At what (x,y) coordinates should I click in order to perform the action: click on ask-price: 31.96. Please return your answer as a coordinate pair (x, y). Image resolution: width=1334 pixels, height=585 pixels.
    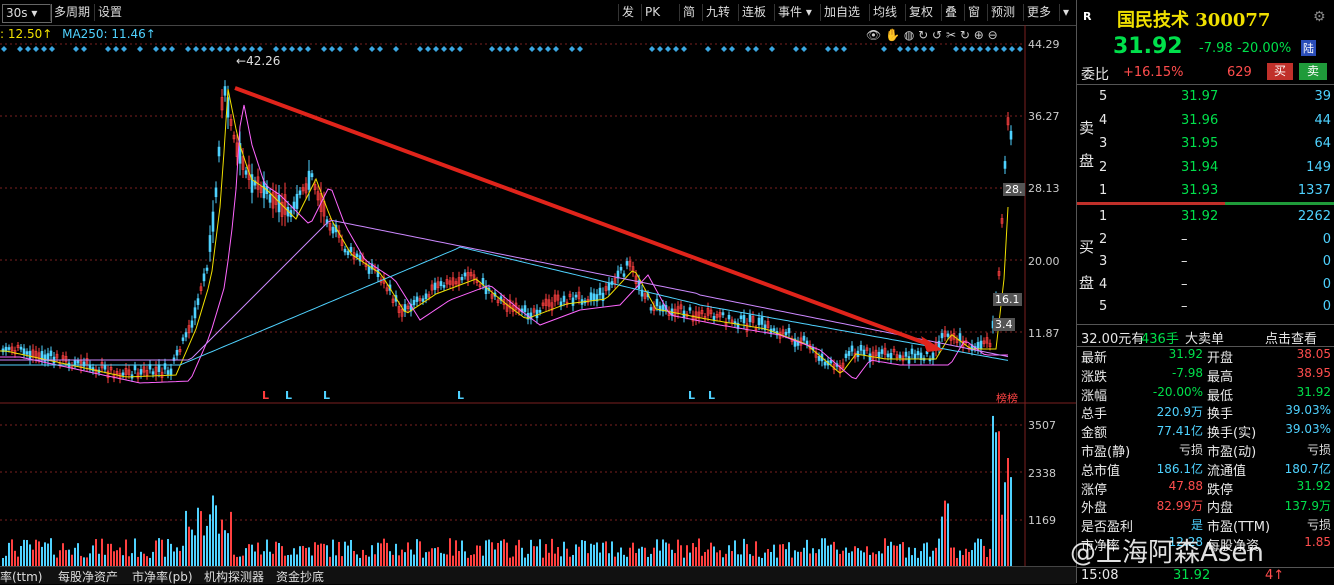
    Looking at the image, I should click on (1199, 120).